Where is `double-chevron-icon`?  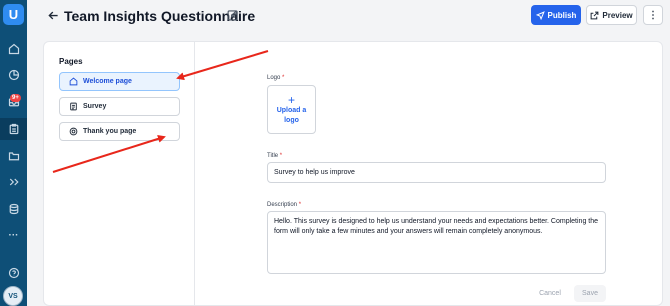
double-chevron-icon is located at coordinates (14, 182).